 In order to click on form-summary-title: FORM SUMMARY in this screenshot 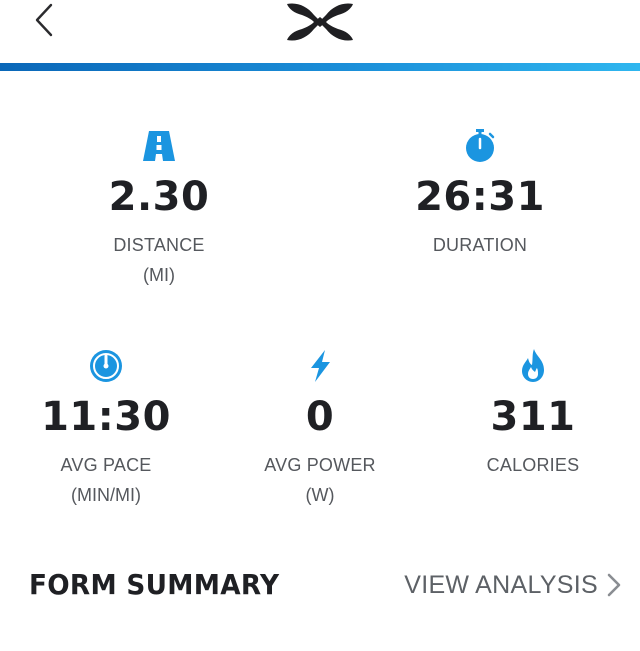, I will do `click(154, 584)`.